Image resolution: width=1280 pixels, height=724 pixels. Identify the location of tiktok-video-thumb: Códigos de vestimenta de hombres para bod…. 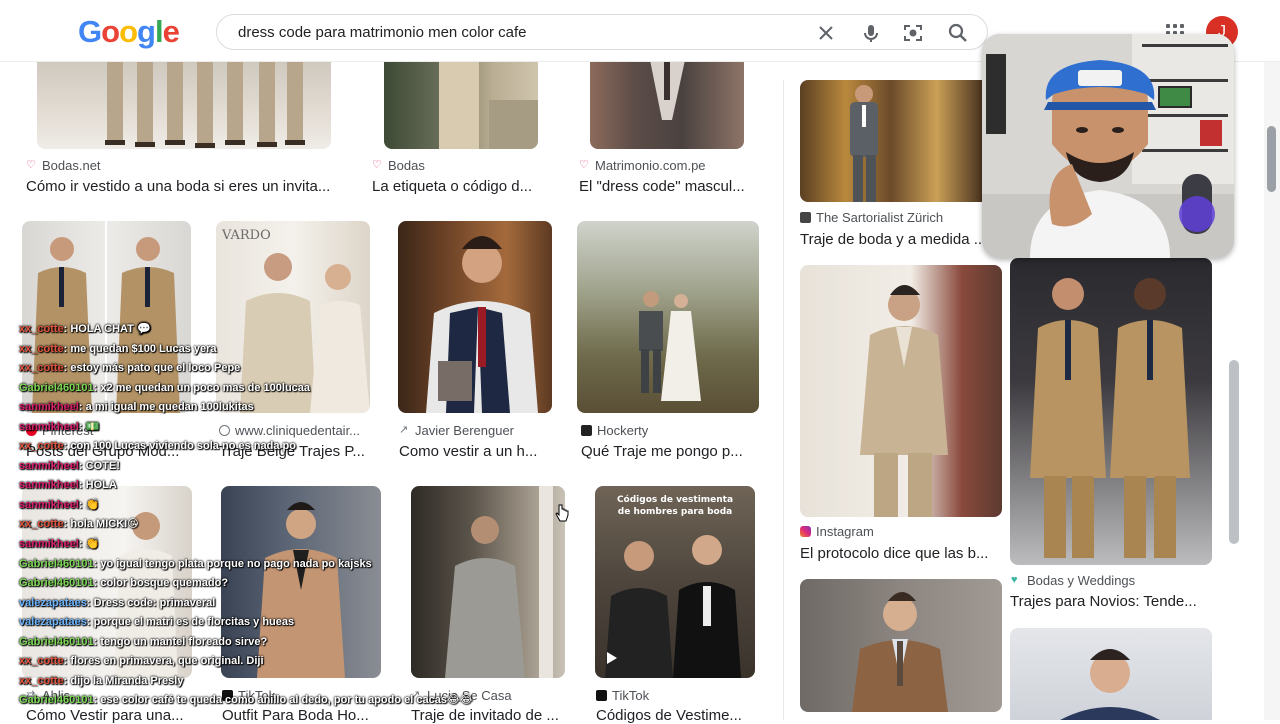
(673, 586).